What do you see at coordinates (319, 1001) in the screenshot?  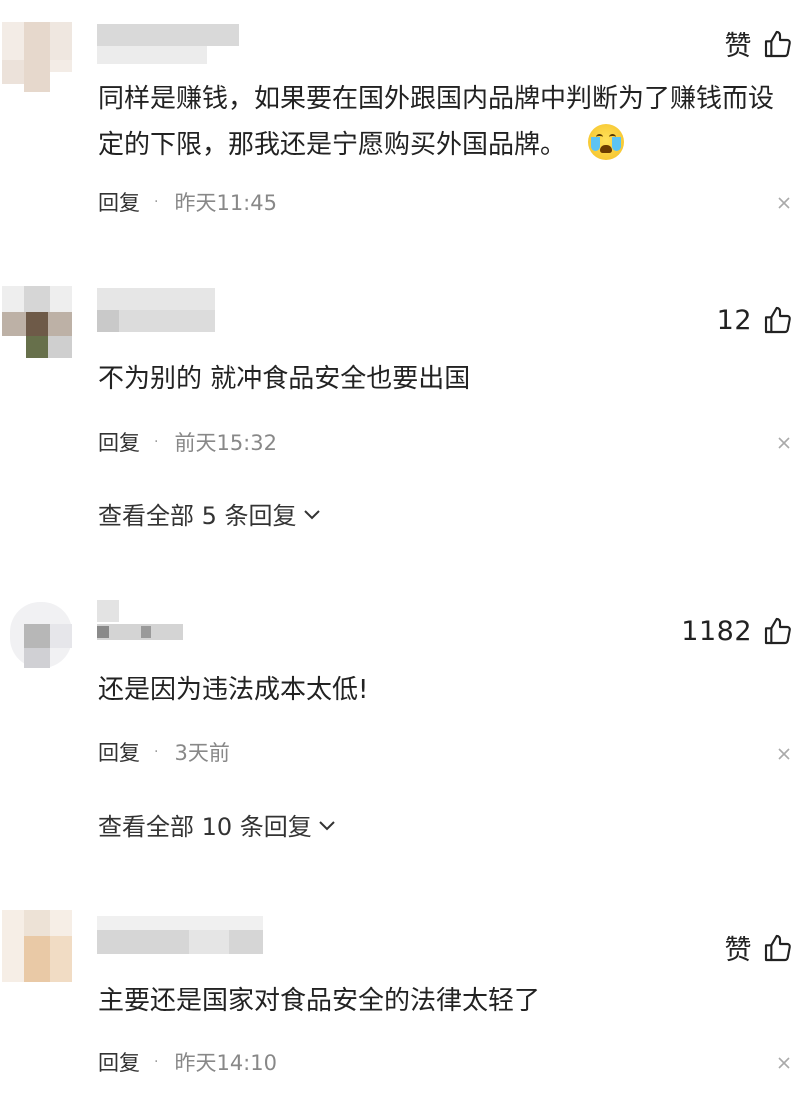 I see `comment-text: 主要还是国家对食品安全的法律太轻了` at bounding box center [319, 1001].